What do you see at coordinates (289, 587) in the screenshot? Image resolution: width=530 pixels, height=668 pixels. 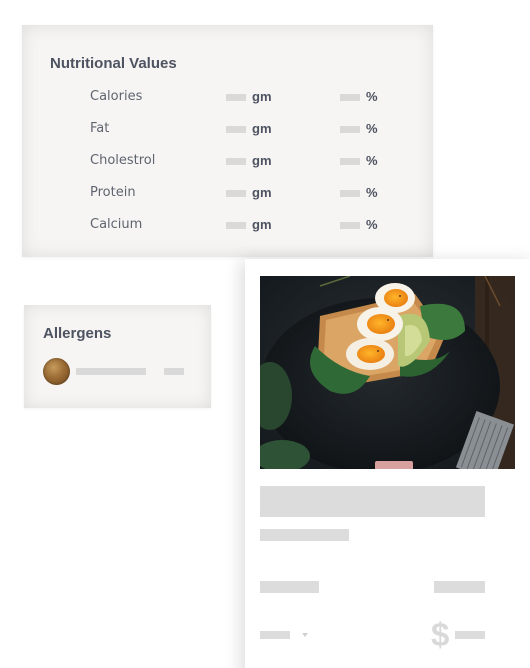 I see `product-detail-left-placeholder` at bounding box center [289, 587].